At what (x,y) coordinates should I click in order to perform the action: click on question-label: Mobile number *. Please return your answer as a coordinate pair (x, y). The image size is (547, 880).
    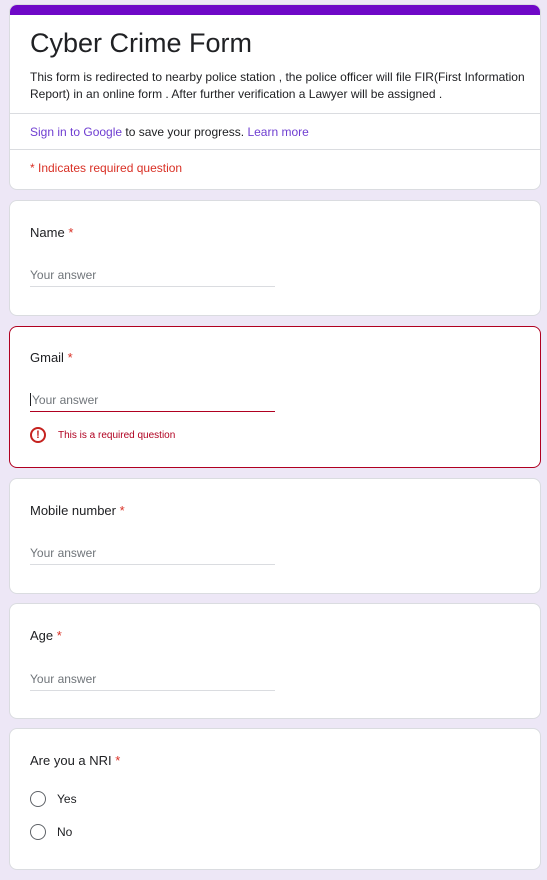
    Looking at the image, I should click on (77, 510).